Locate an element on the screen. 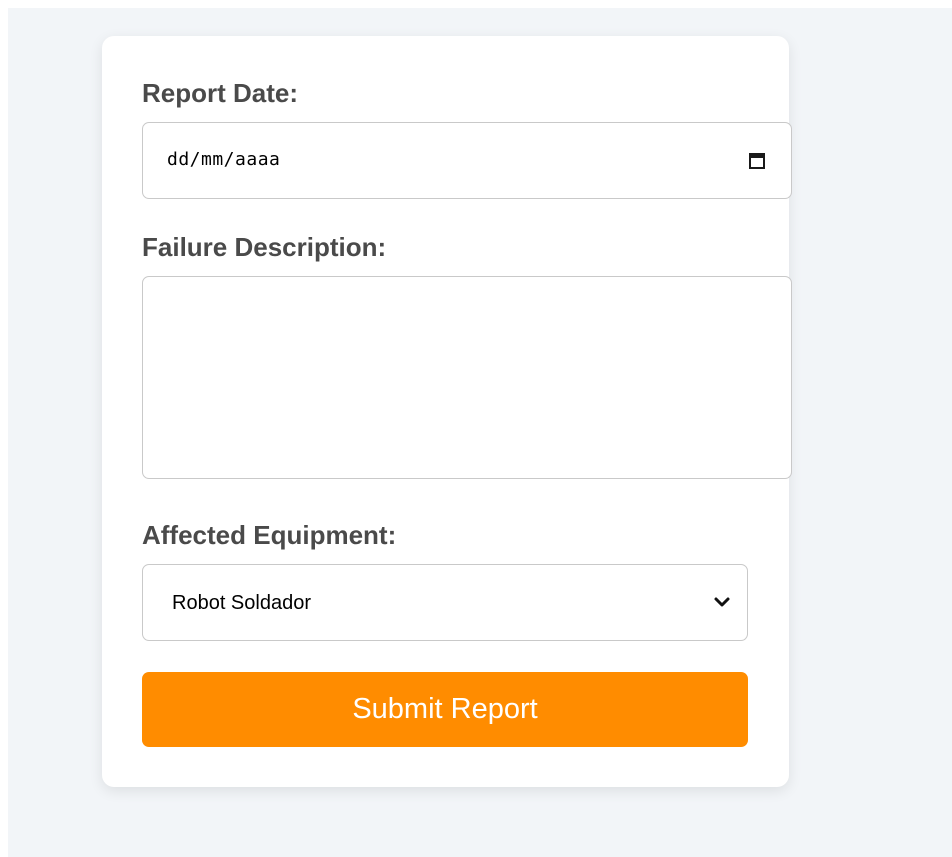 The image size is (952, 857). report-date-input: dd/mm/aaaa is located at coordinates (467, 160).